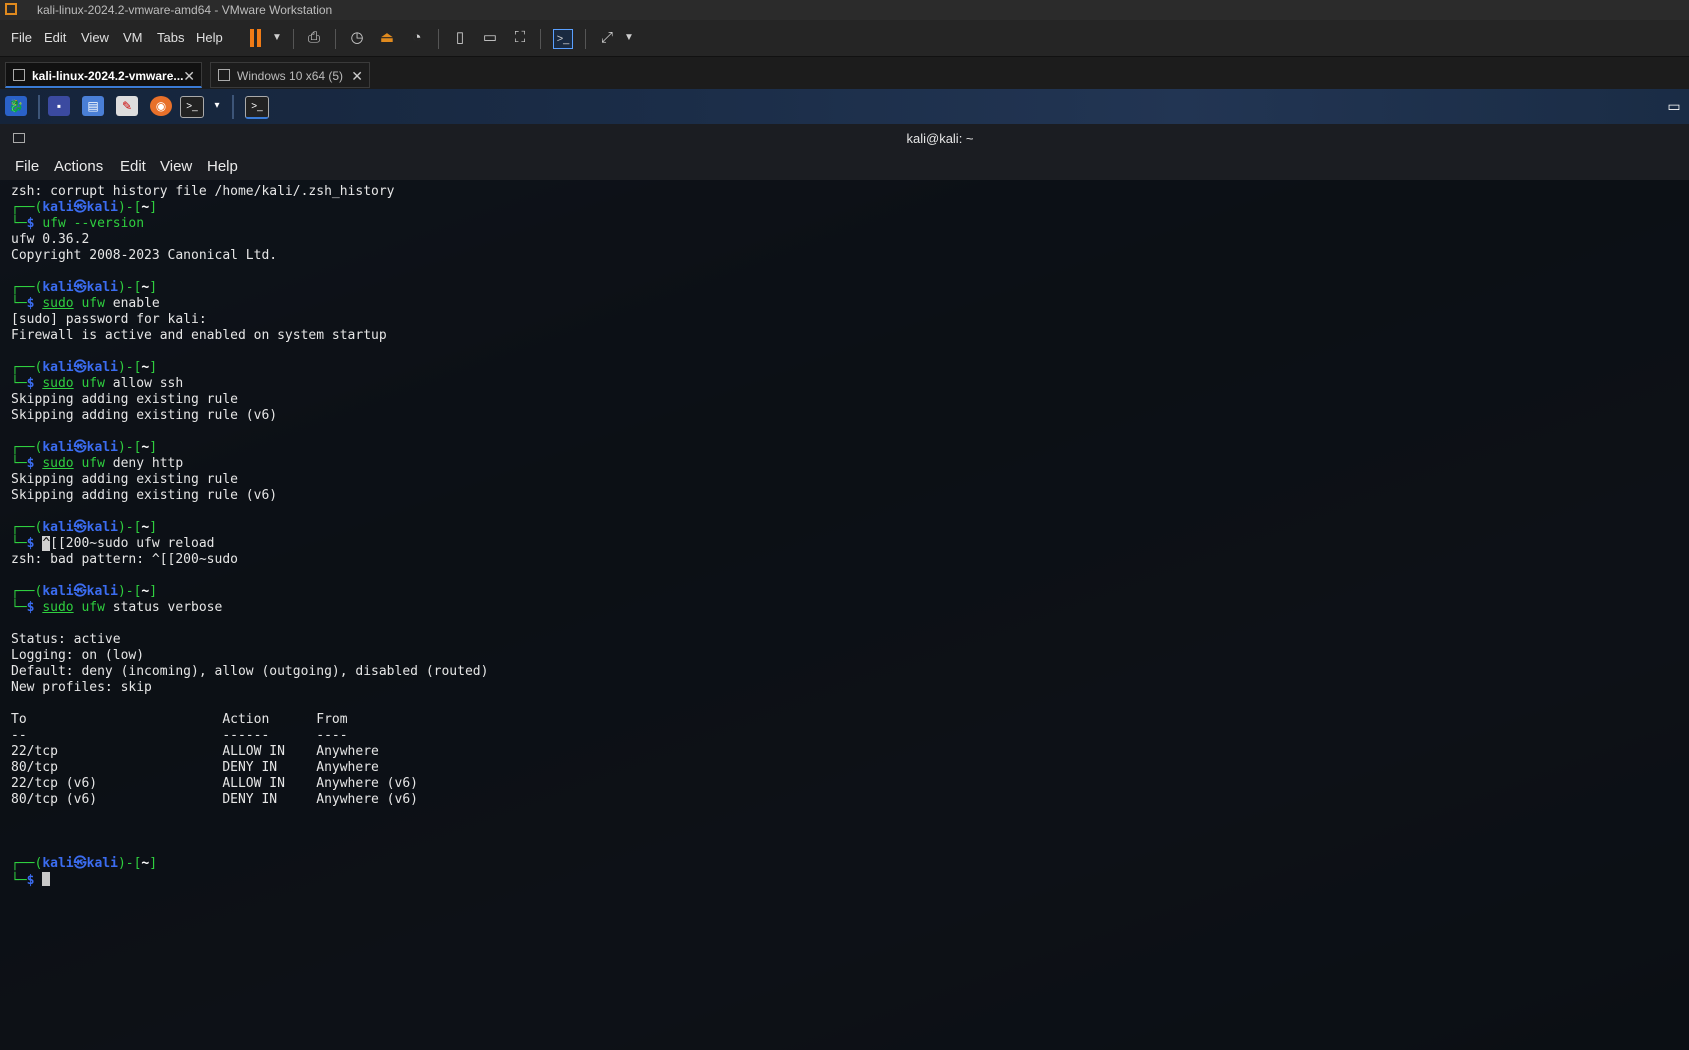 The height and width of the screenshot is (1050, 1689). Describe the element at coordinates (844, 167) in the screenshot. I see `terminal-menubar: File Actions Edit View Help` at that location.